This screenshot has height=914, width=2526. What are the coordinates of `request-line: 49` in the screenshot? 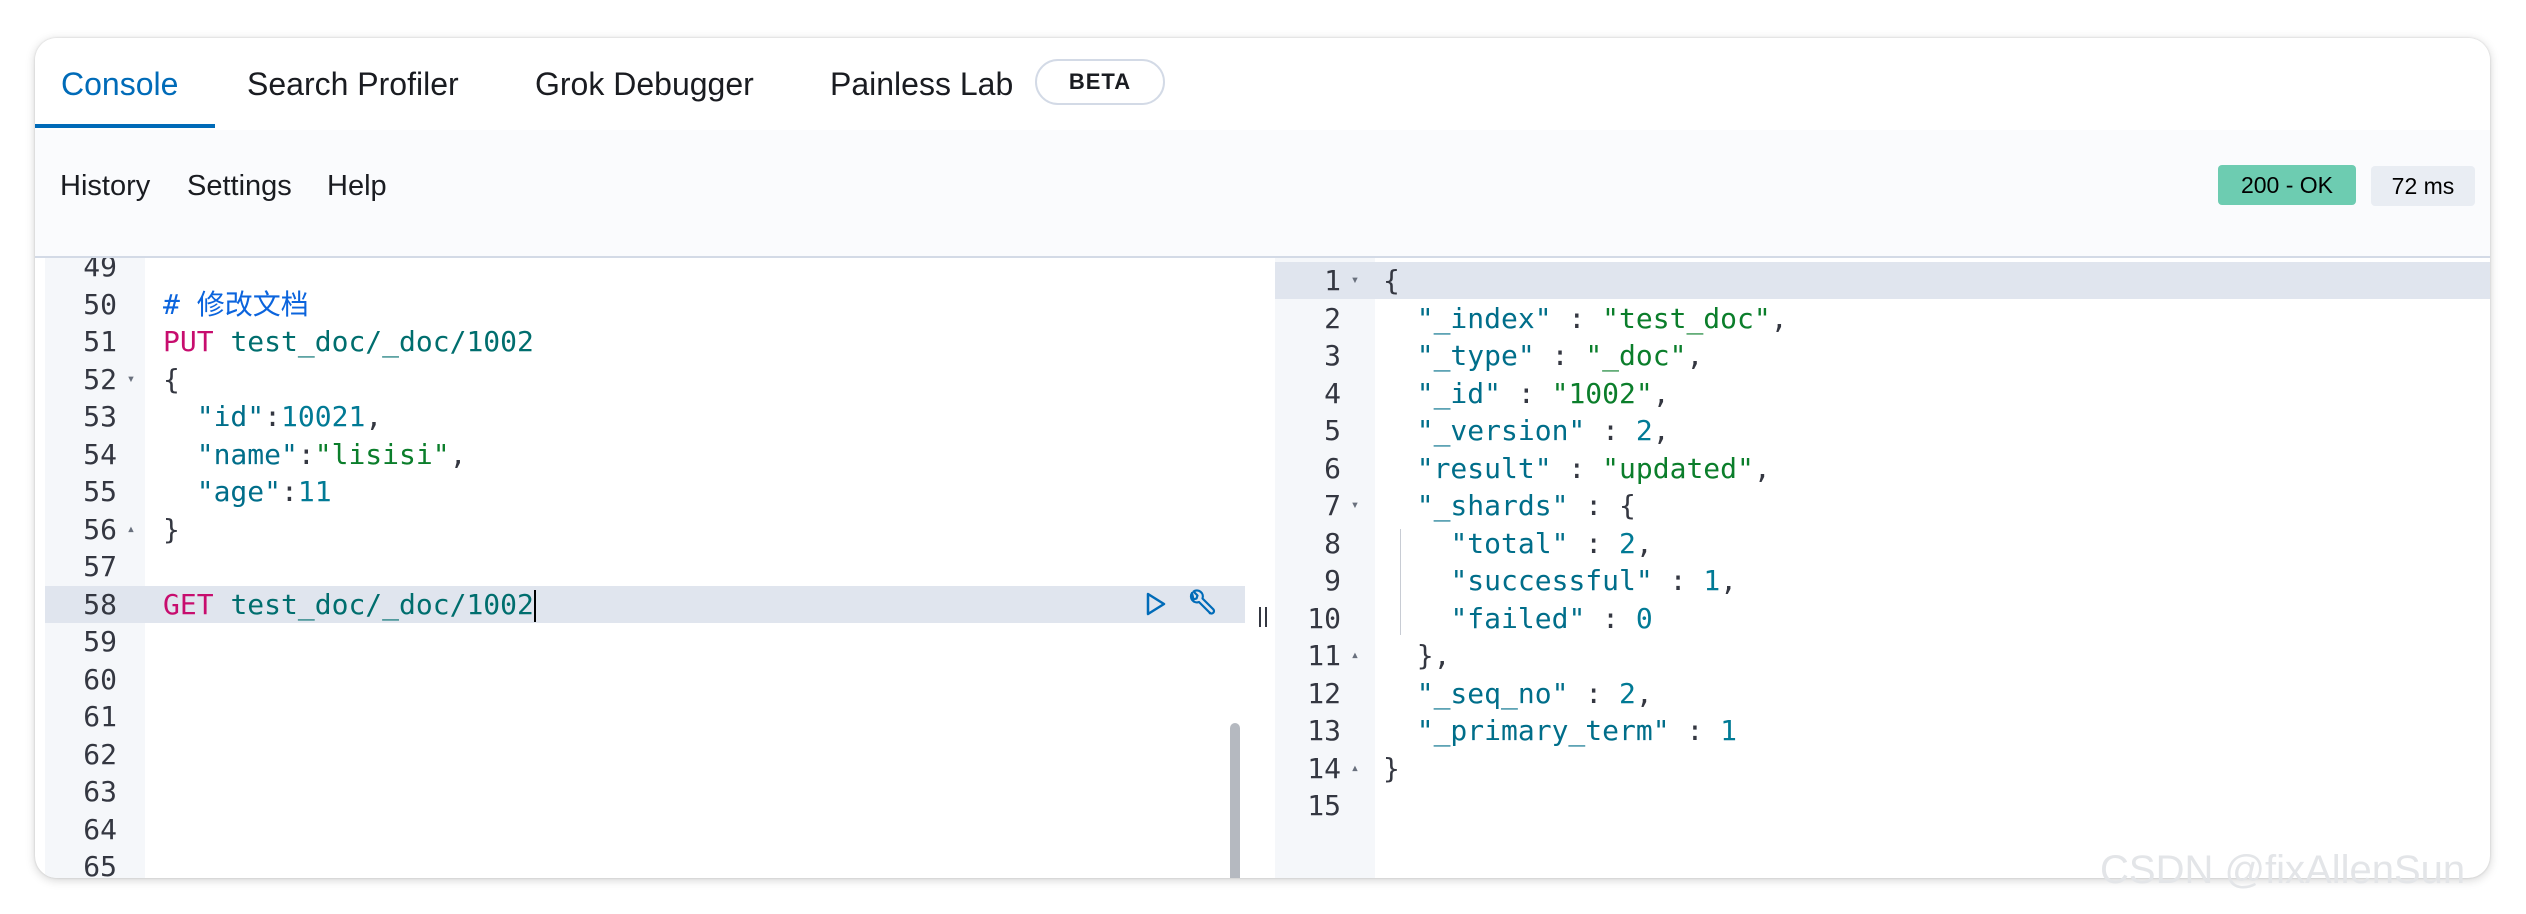 It's located at (645, 271).